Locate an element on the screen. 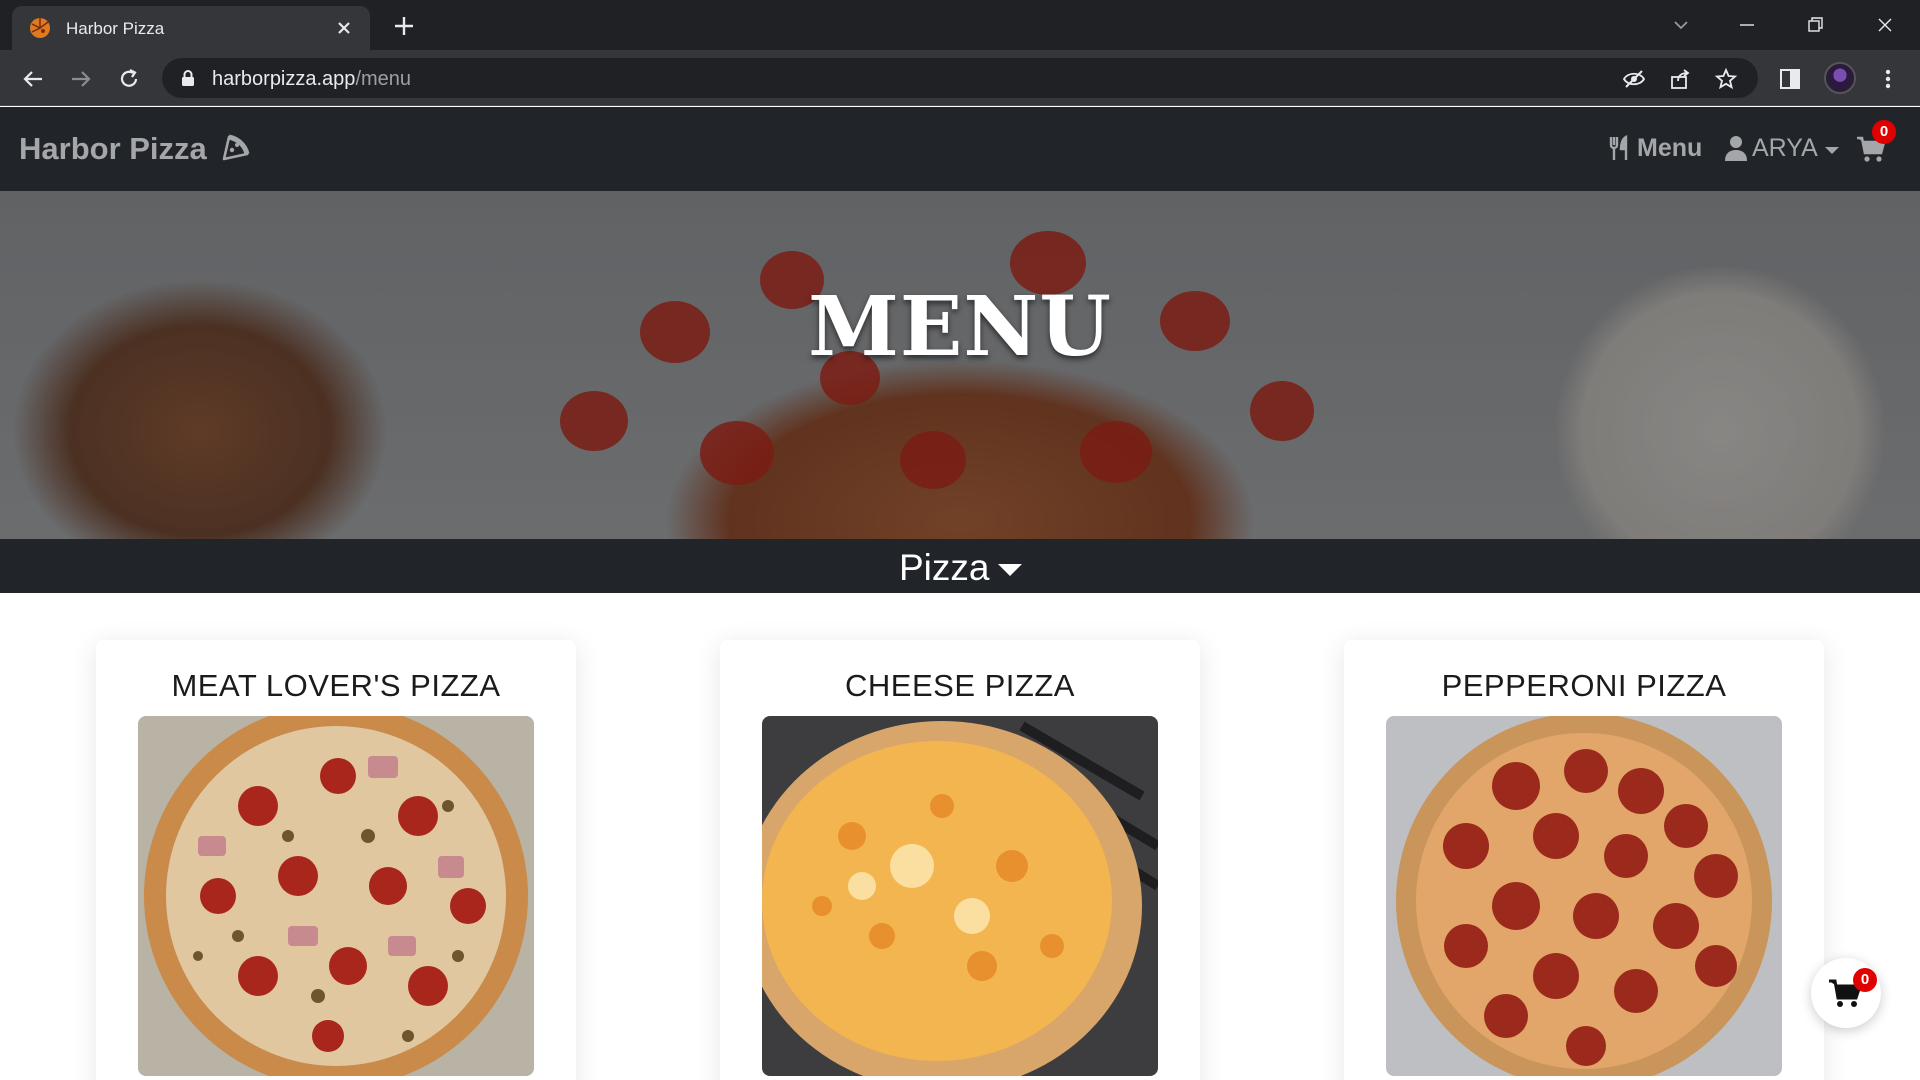  pepperoni-pizza-image is located at coordinates (1584, 896).